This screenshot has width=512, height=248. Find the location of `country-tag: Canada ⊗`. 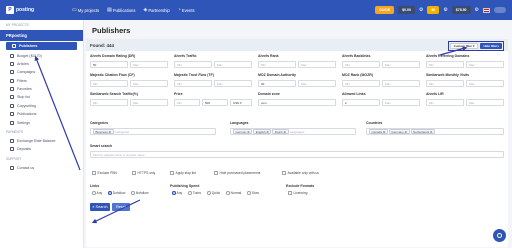

country-tag: Canada ⊗ is located at coordinates (378, 131).